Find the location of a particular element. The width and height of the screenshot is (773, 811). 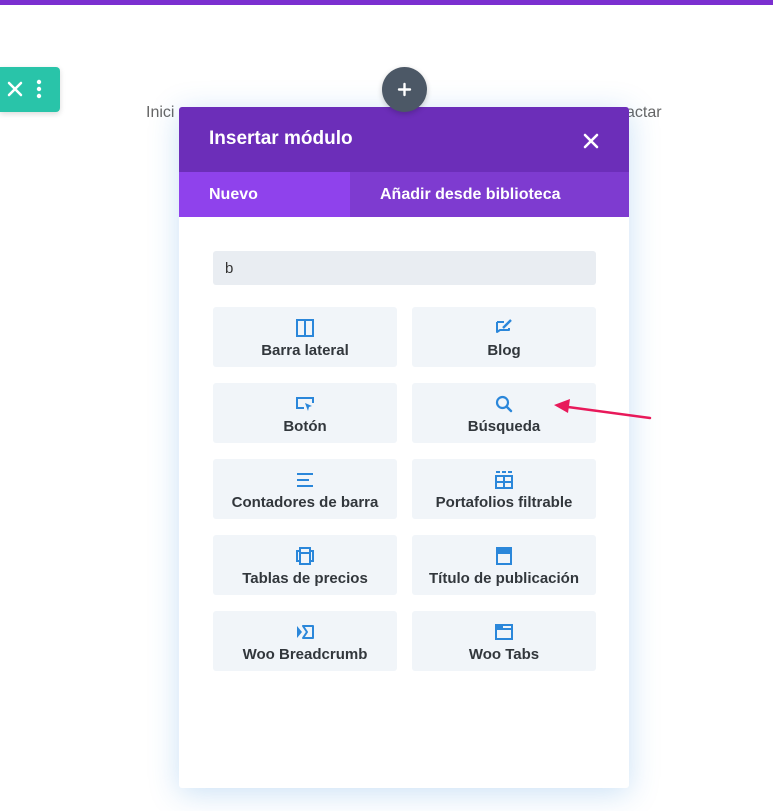

tab-new-module: Nuevo módulo is located at coordinates (264, 210).